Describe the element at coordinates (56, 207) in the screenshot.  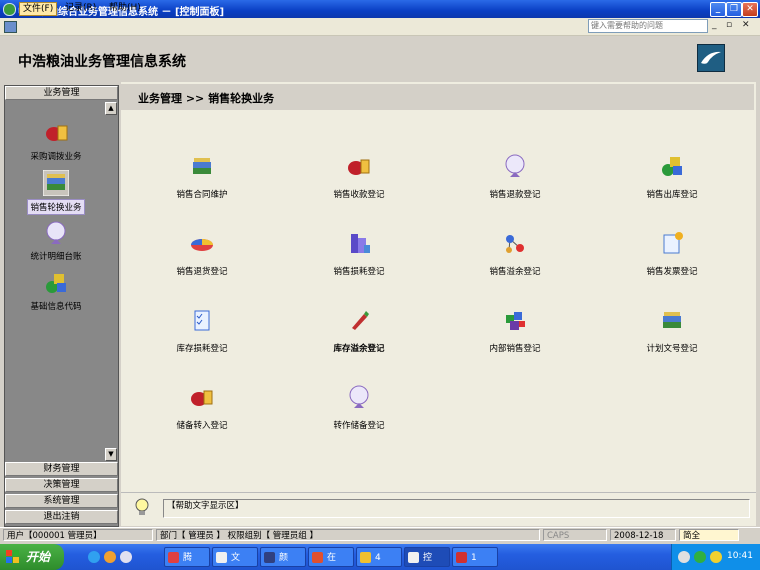
I see `sidebar-item-label: 销售轮换业务` at that location.